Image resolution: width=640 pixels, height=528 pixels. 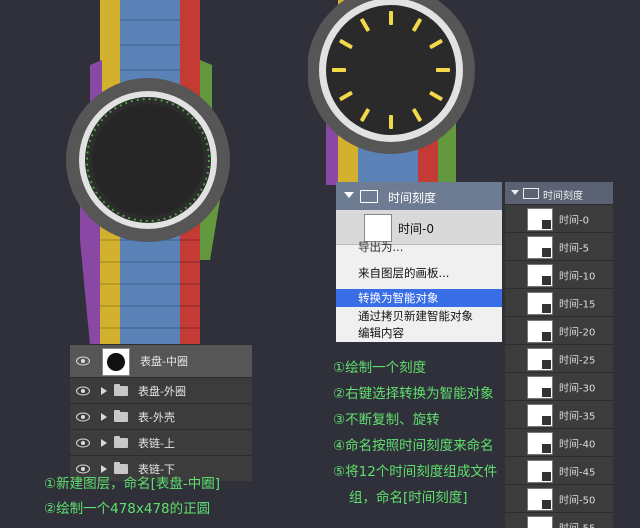 What do you see at coordinates (577, 500) in the screenshot?
I see `layer-name: 时间-50` at bounding box center [577, 500].